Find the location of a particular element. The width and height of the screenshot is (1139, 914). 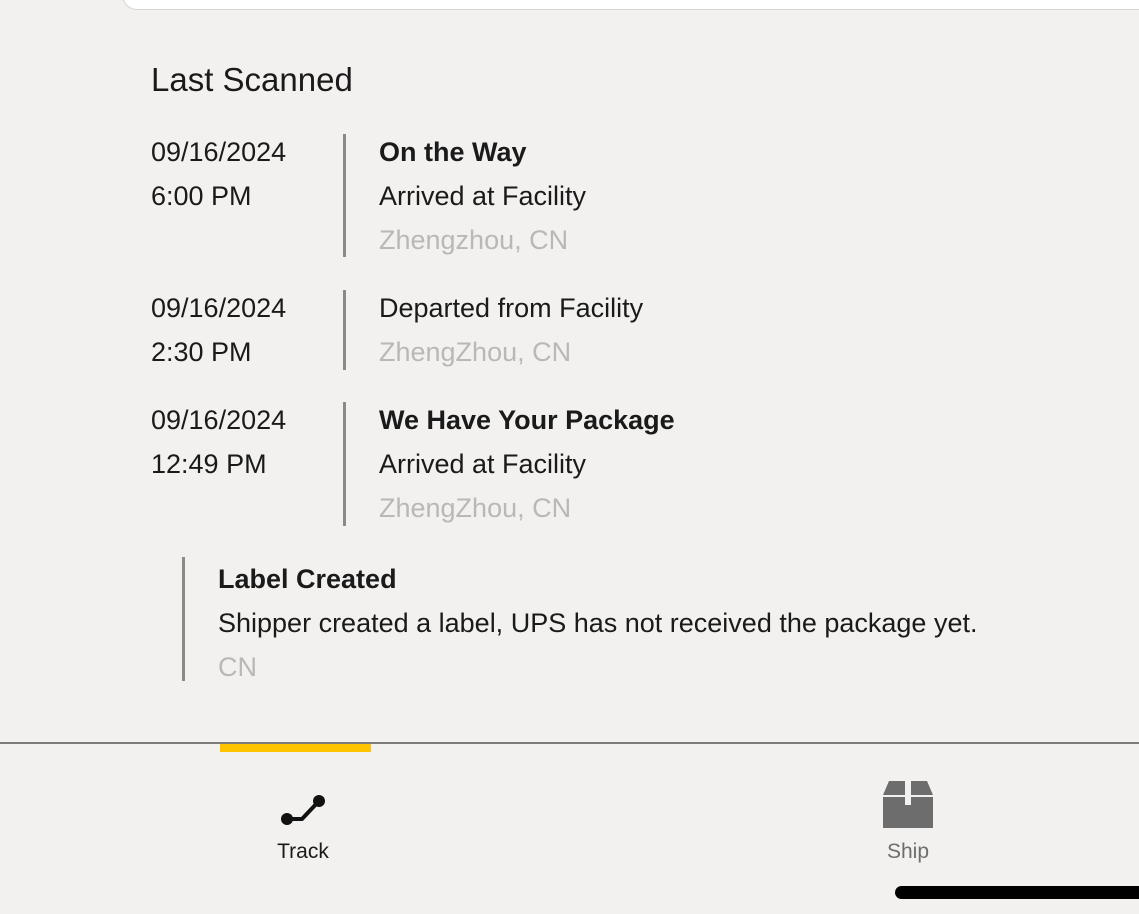

scan-datetime: 09/16/2024 2:30 PM is located at coordinates (247, 330).